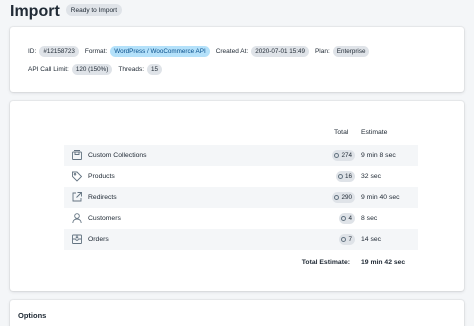 Image resolution: width=474 pixels, height=326 pixels. What do you see at coordinates (383, 262) in the screenshot?
I see `total-estimate-value: 19 min 42 sec` at bounding box center [383, 262].